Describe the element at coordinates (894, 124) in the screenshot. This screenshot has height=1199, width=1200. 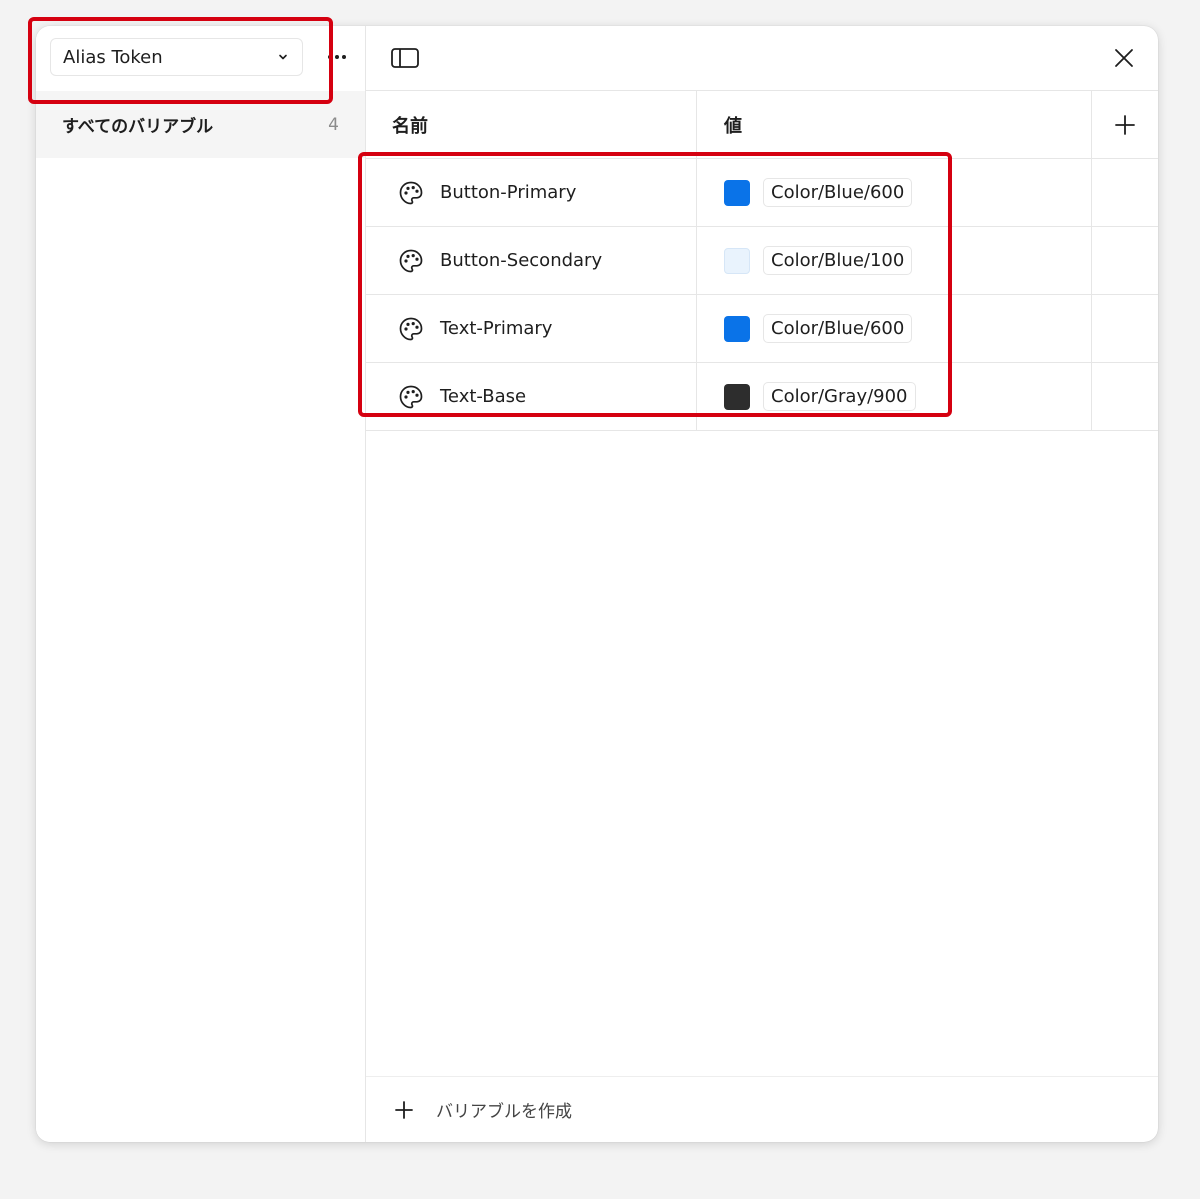
I see `value-column-header: 値` at that location.